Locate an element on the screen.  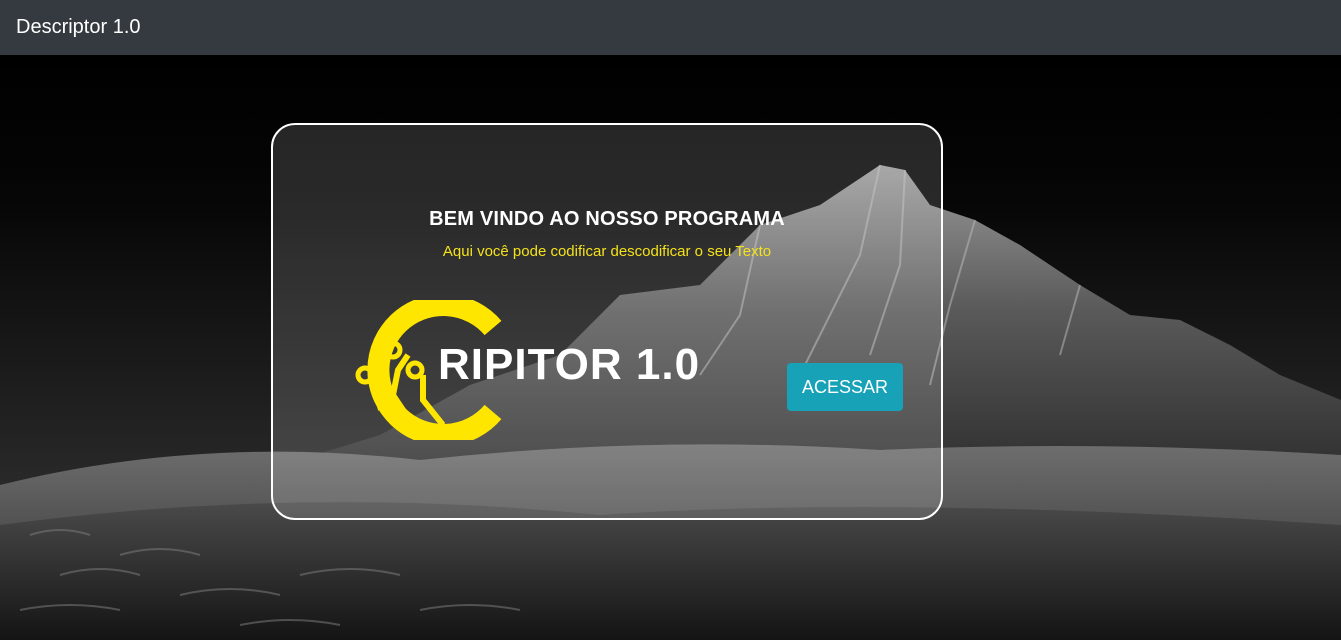
top-navbar: Descriptor 1.0 is located at coordinates (670, 27).